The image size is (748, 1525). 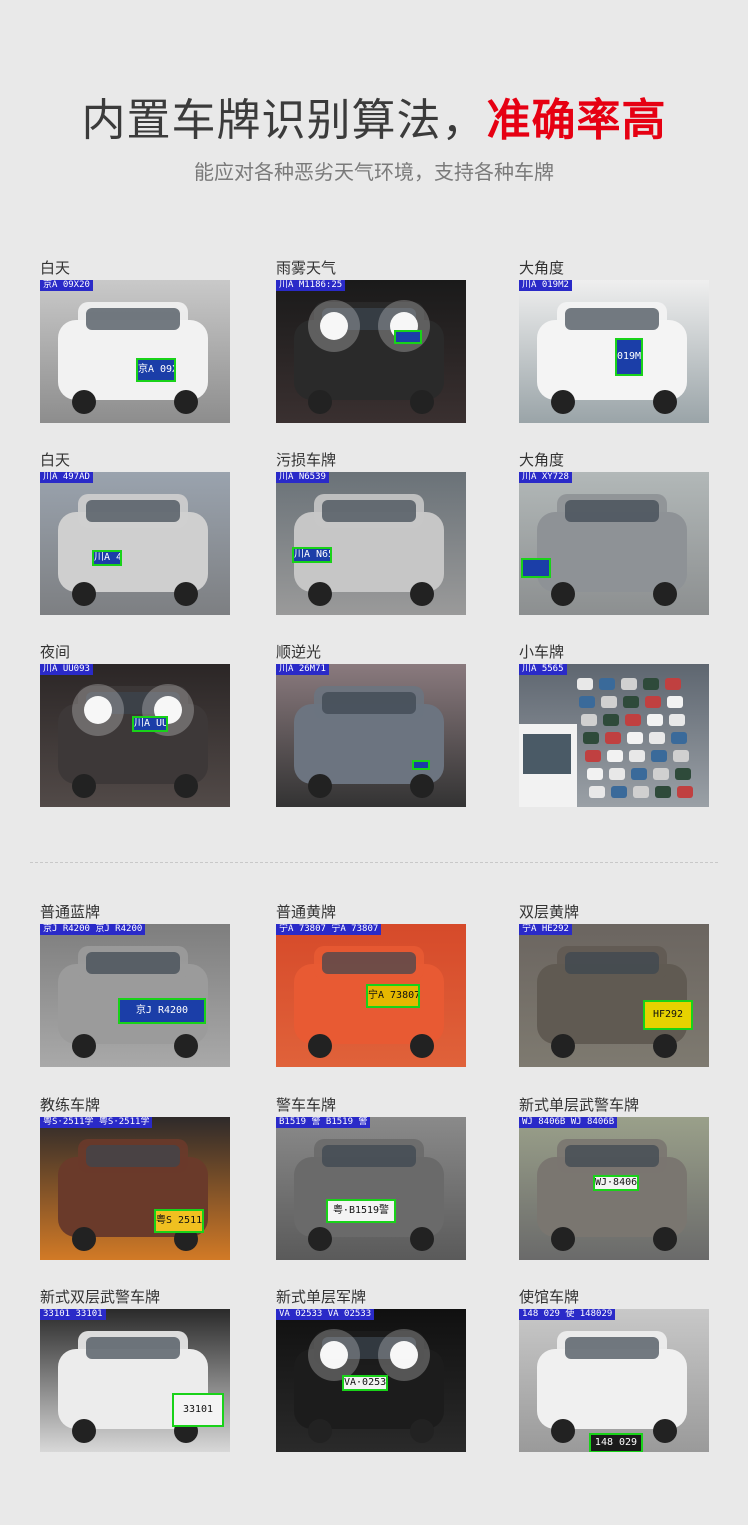 What do you see at coordinates (306, 1105) in the screenshot?
I see `plate-type-label: 警车车牌` at bounding box center [306, 1105].